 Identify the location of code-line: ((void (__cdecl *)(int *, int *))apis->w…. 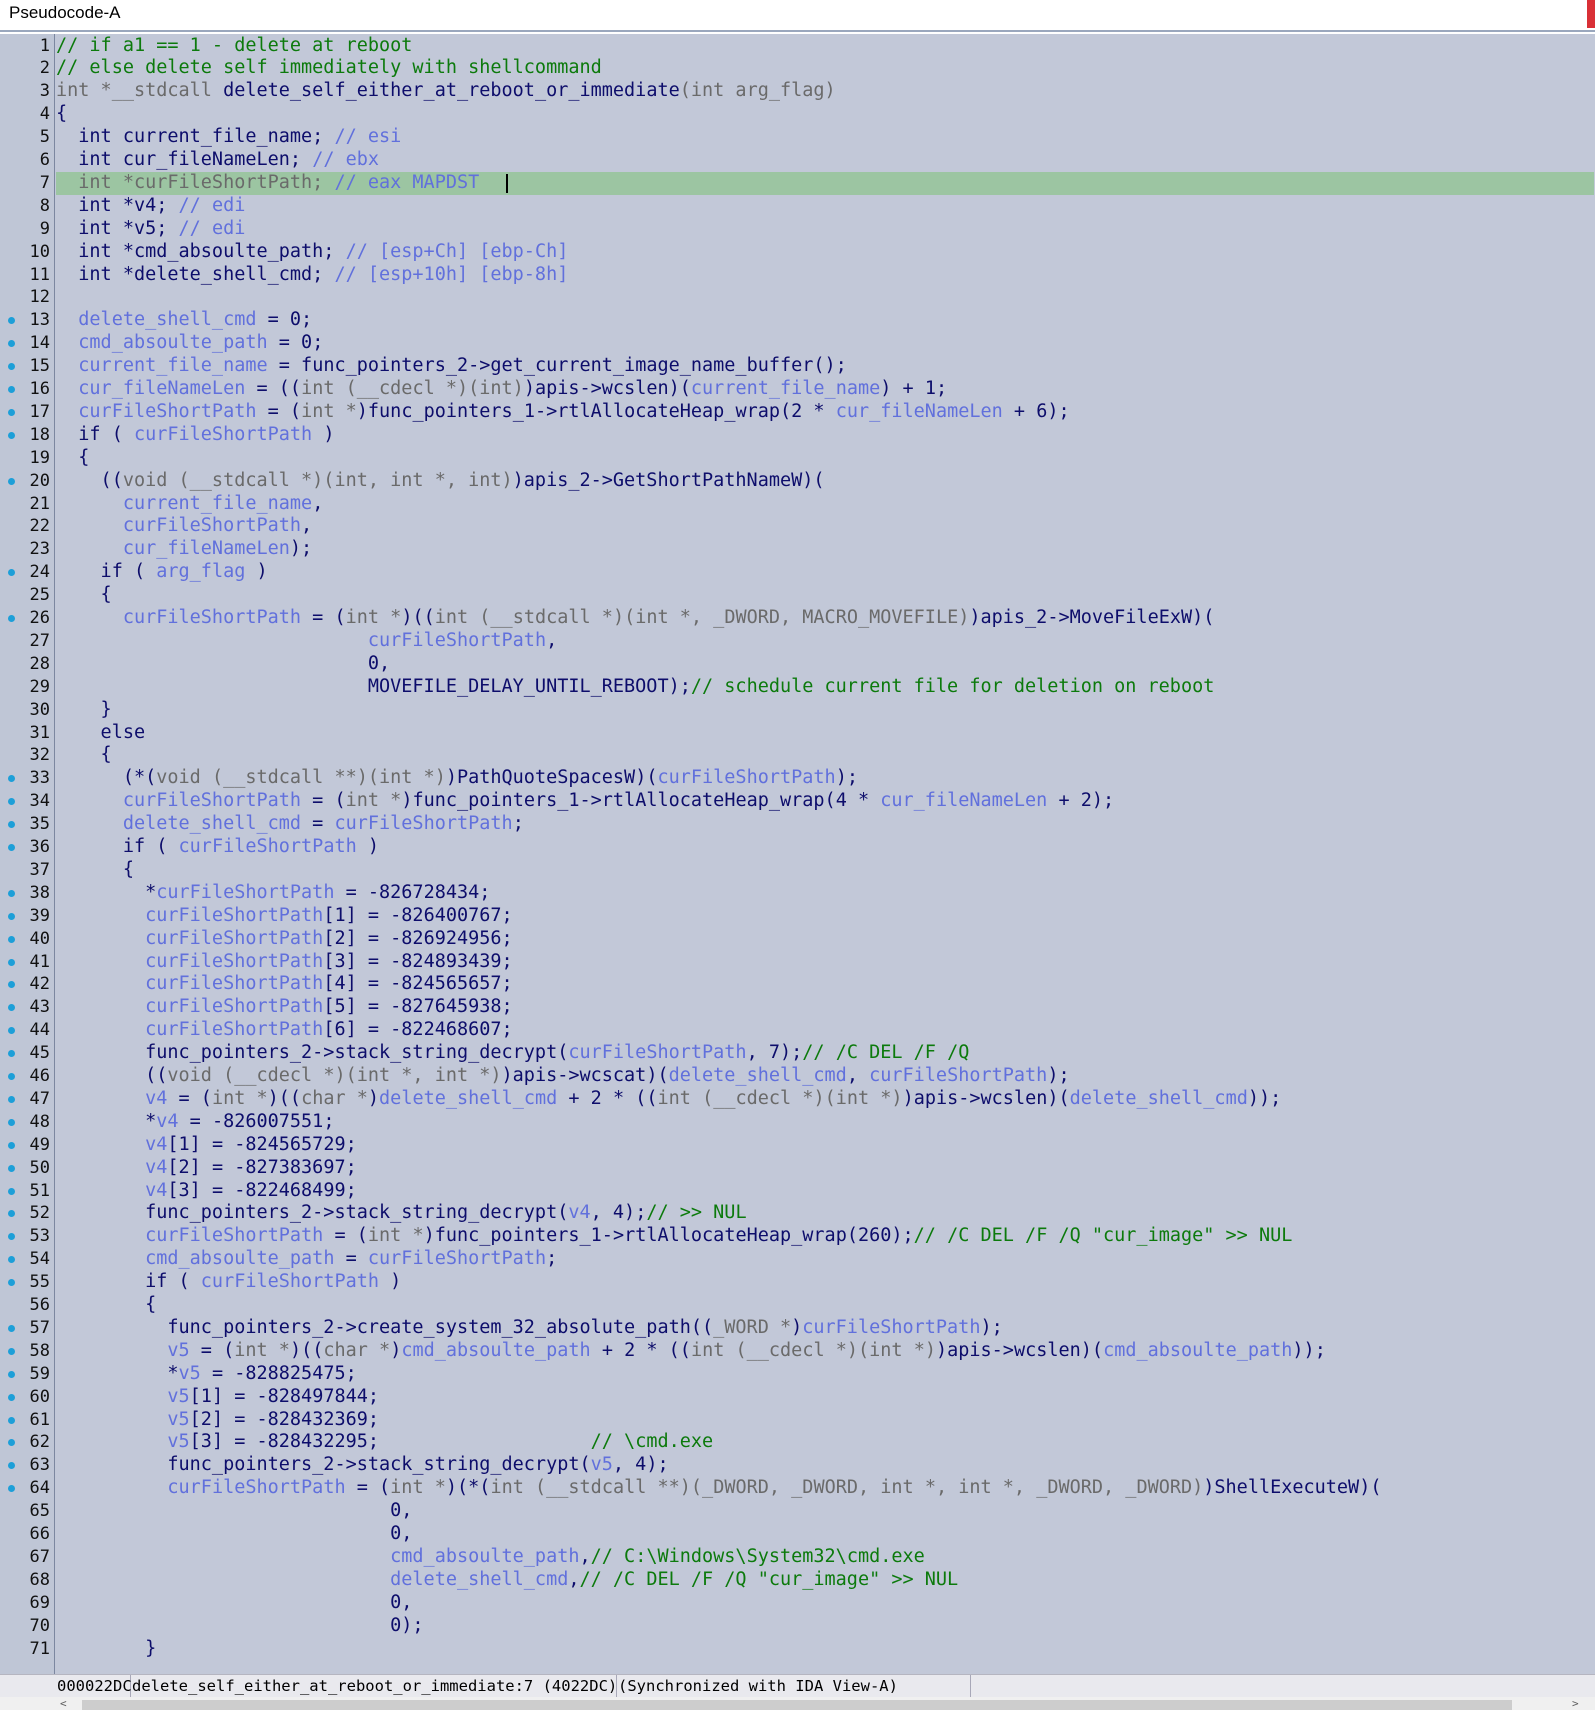
(825, 1076).